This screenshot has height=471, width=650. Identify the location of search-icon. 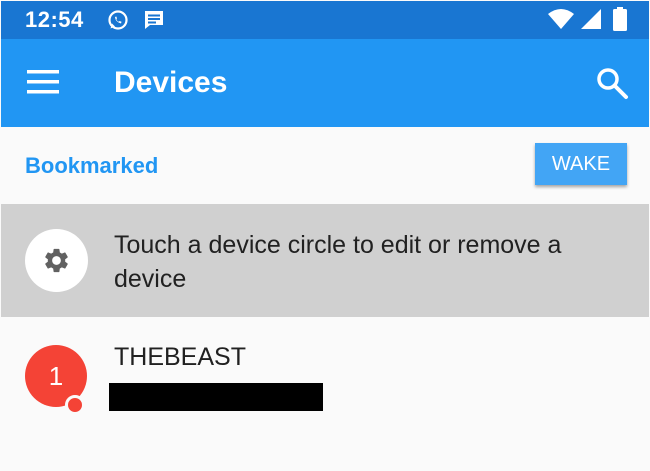
(612, 83).